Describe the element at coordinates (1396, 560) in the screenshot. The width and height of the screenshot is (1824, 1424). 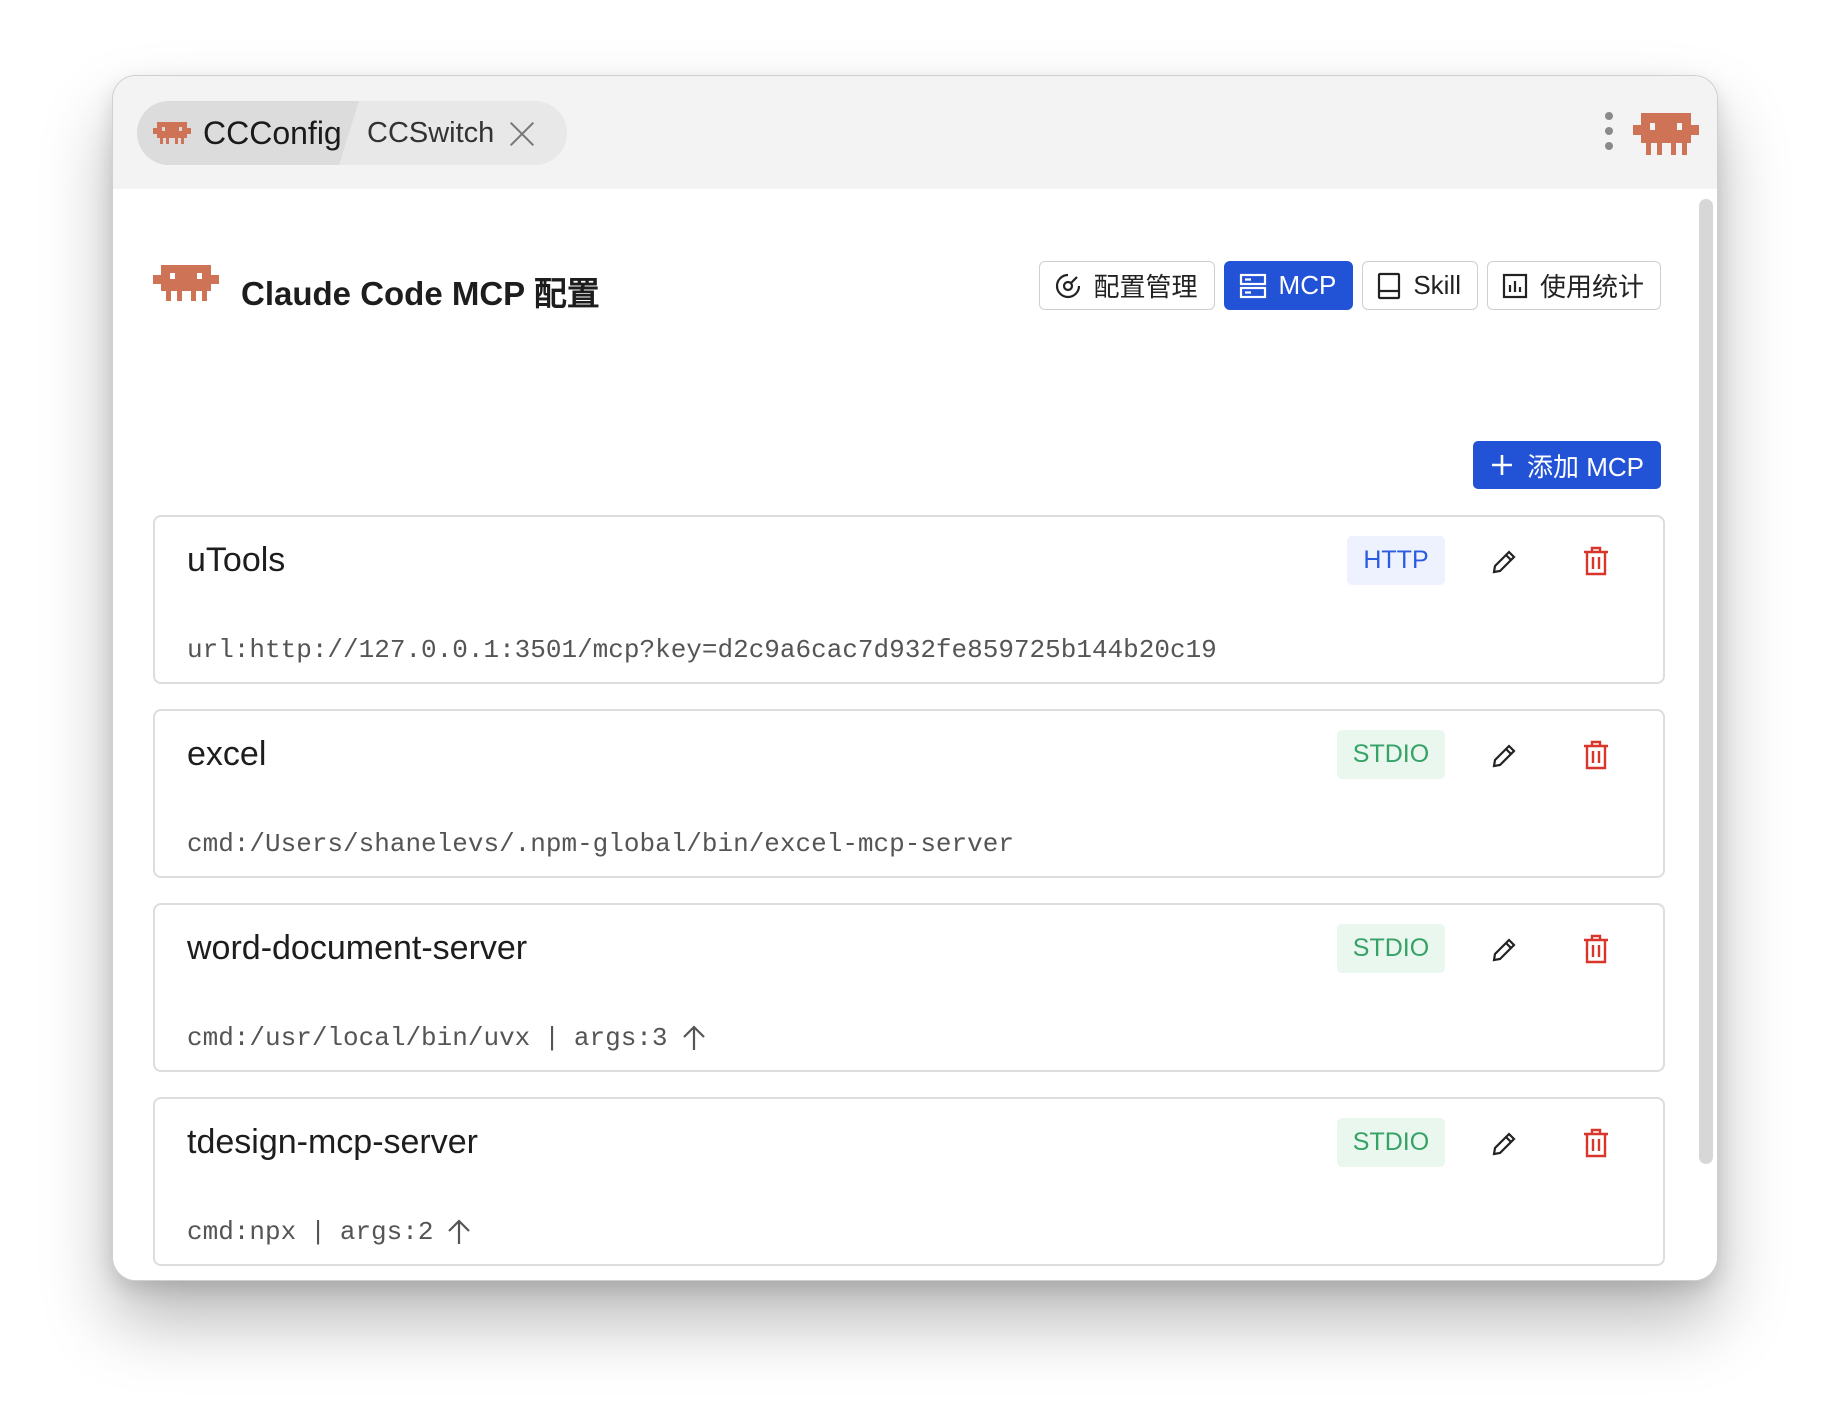
I see `type-badge: HTTP` at that location.